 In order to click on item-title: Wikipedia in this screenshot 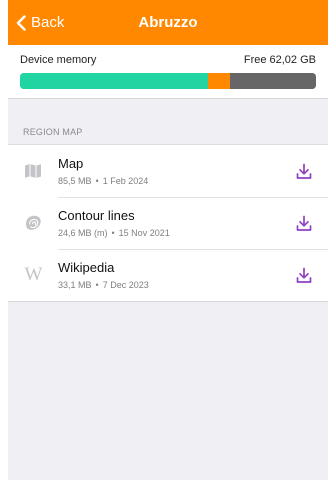, I will do `click(86, 267)`.